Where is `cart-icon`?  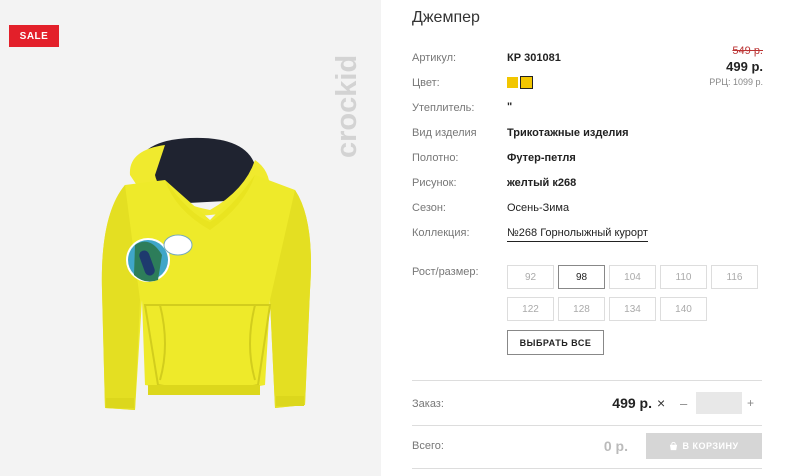 cart-icon is located at coordinates (674, 445).